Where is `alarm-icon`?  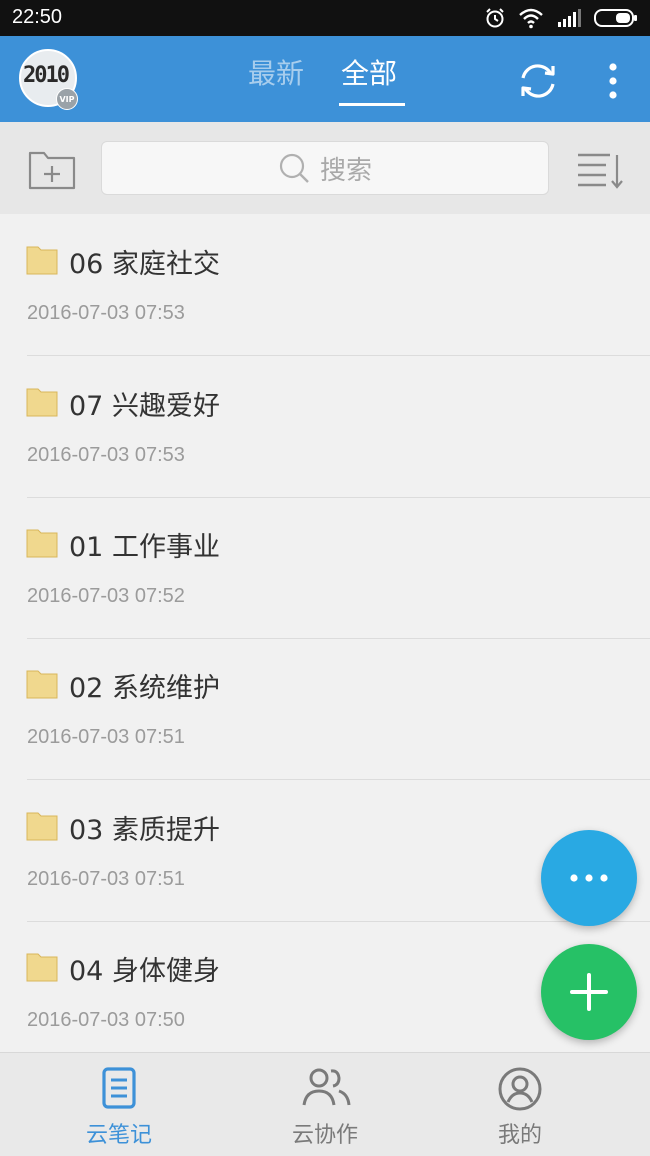
alarm-icon is located at coordinates (495, 18).